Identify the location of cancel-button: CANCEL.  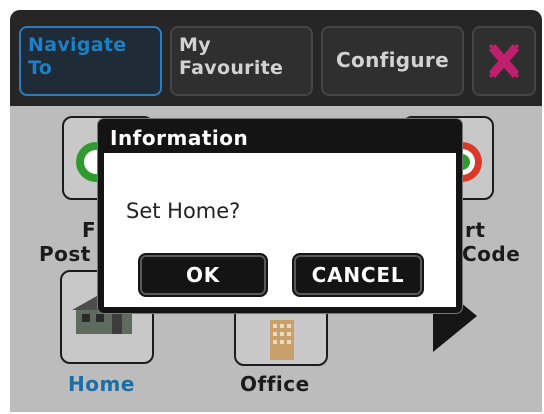
(358, 275).